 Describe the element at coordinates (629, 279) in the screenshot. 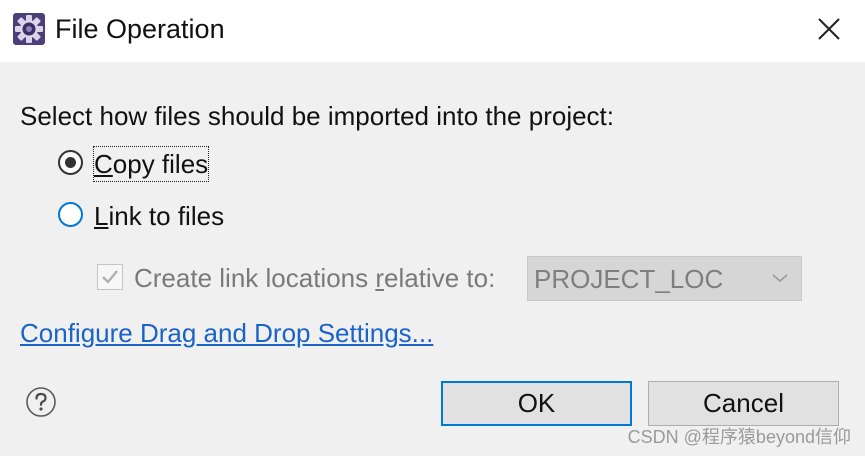

I see `combo-selected-value: PROJECT_LOC` at that location.